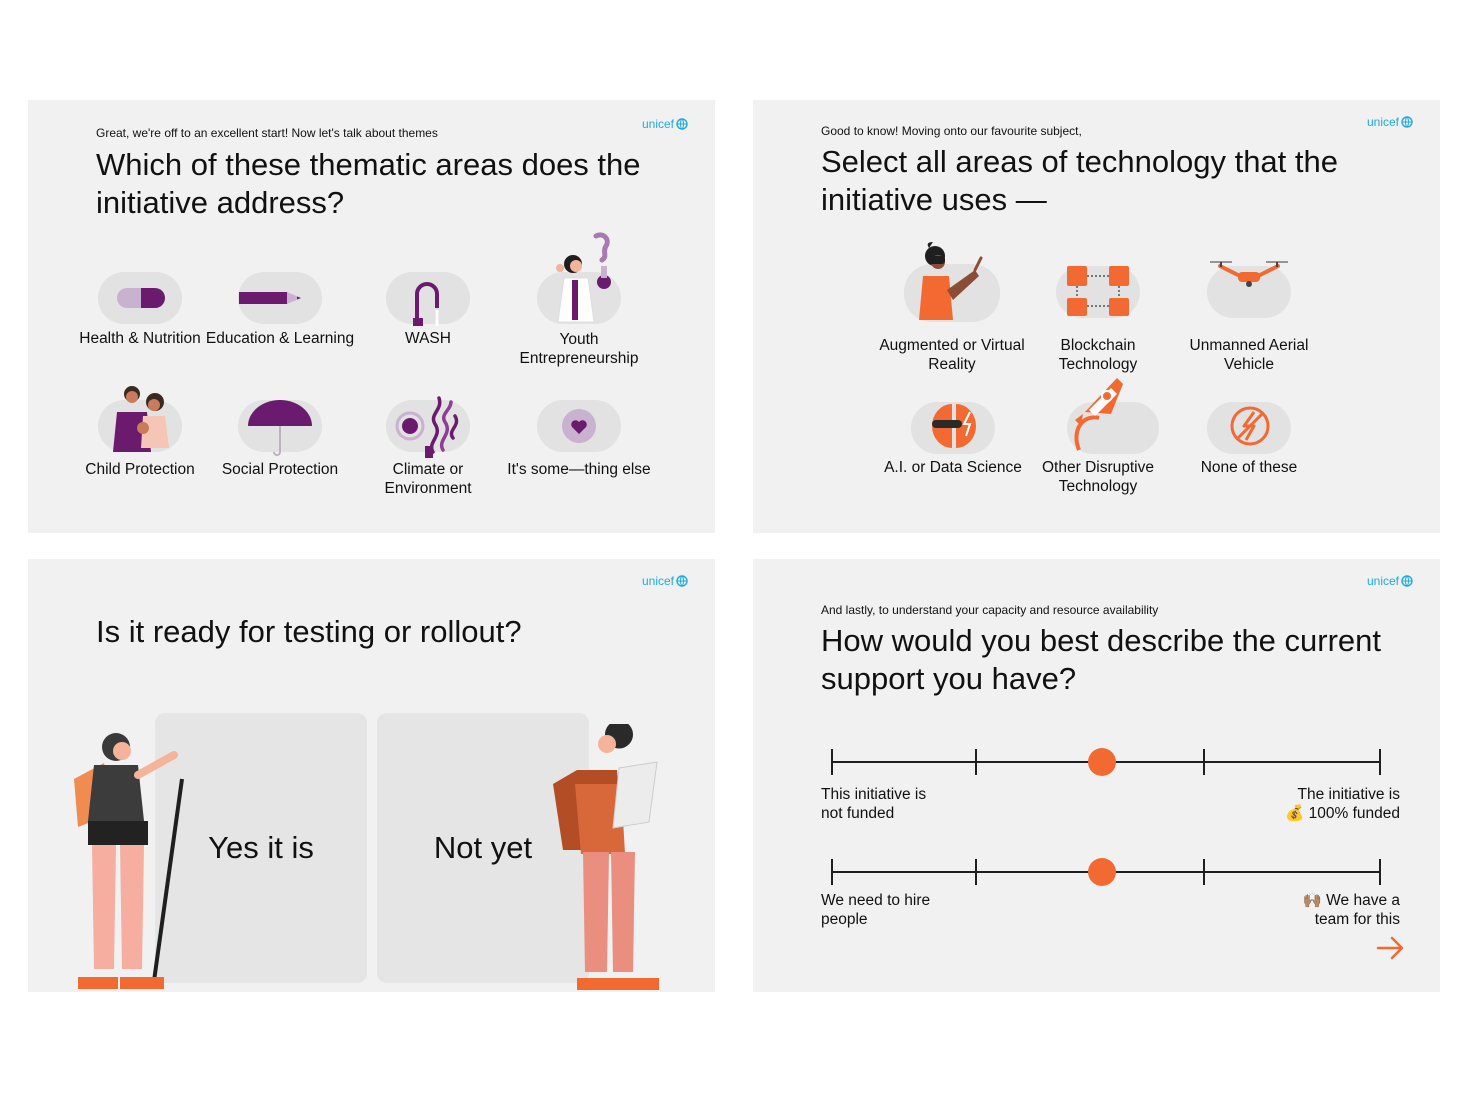 This screenshot has height=1098, width=1463. What do you see at coordinates (1357, 919) in the screenshot?
I see `staffing-max-label-line2: team for this` at bounding box center [1357, 919].